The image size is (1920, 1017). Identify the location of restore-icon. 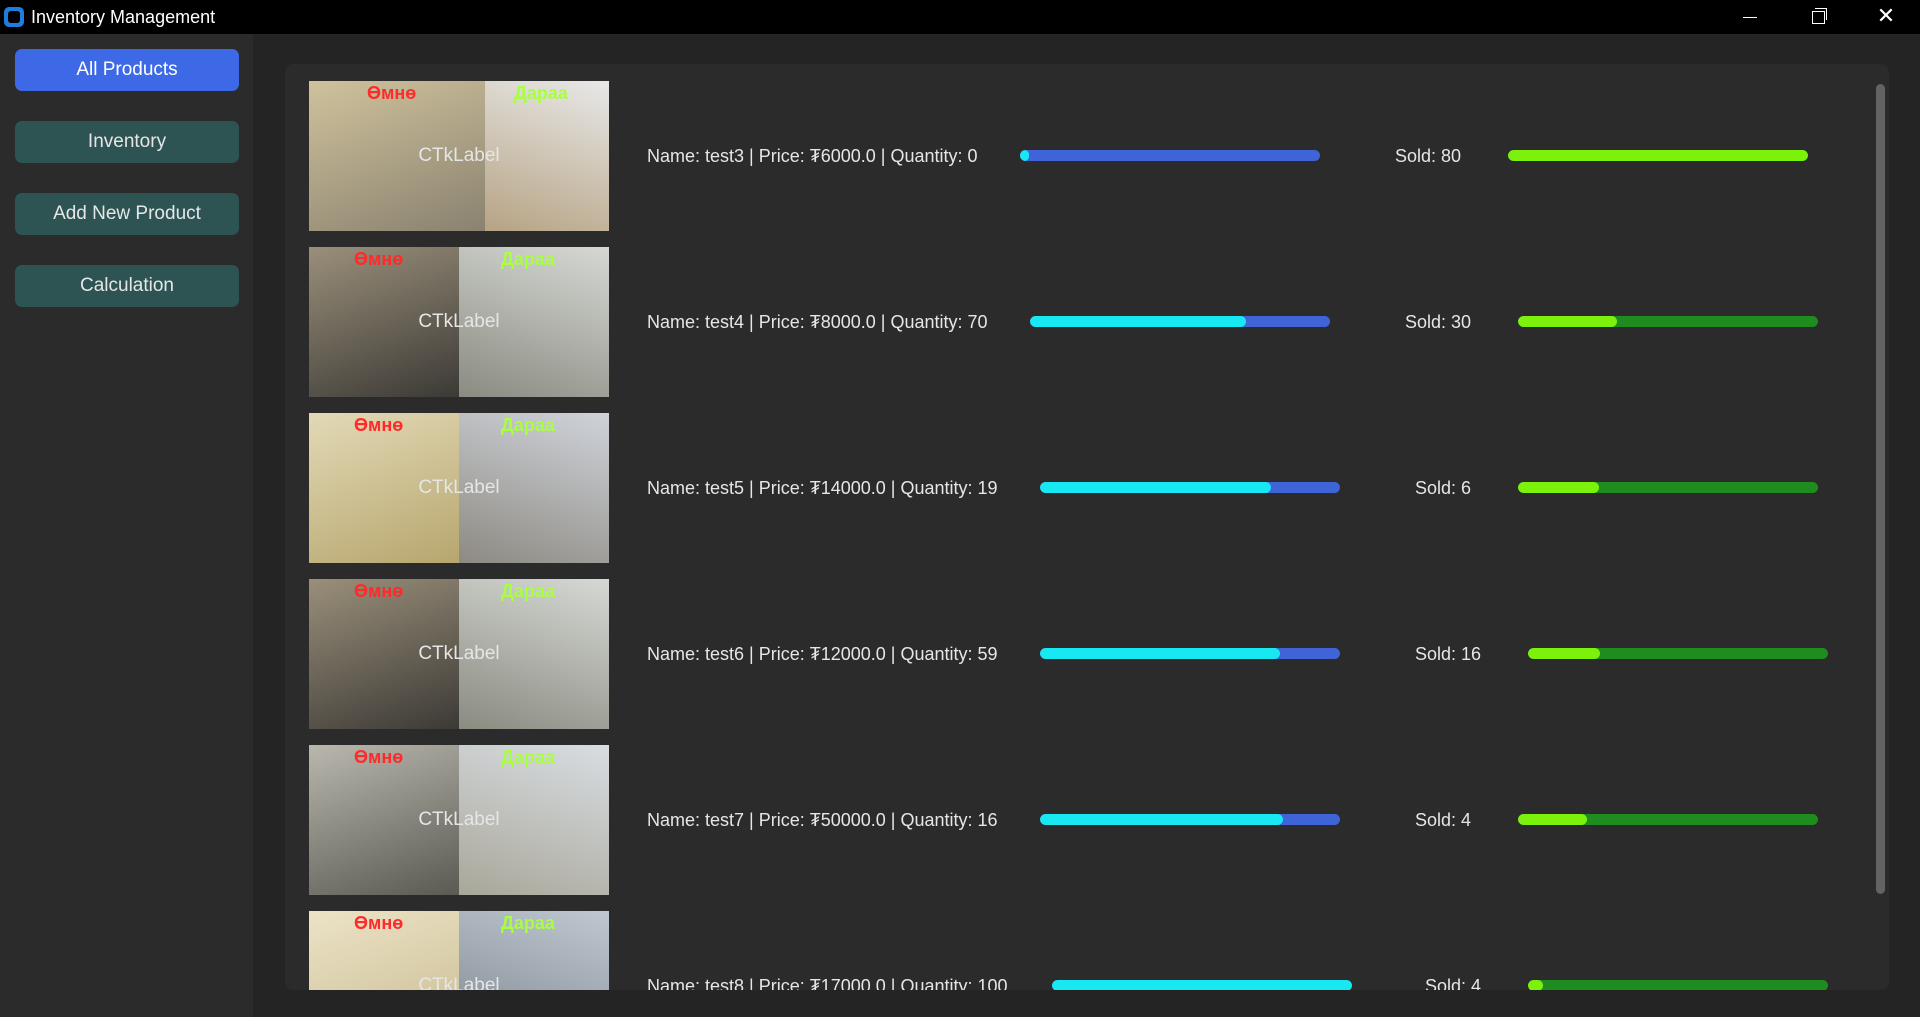
(1819, 15).